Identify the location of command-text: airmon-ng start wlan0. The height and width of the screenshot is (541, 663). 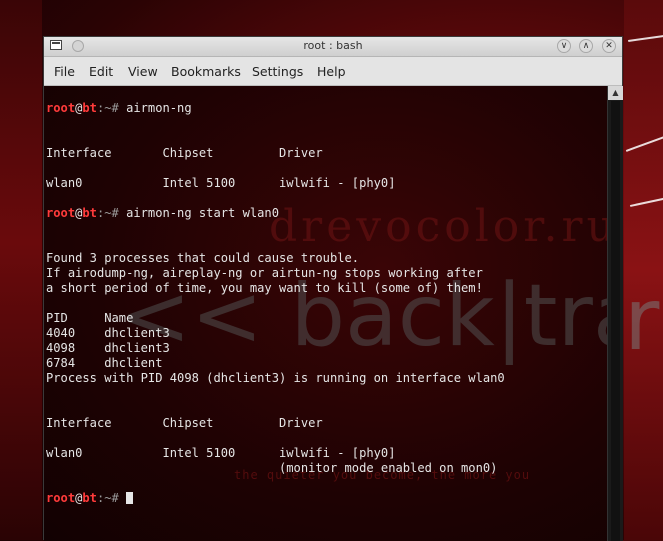
(202, 213).